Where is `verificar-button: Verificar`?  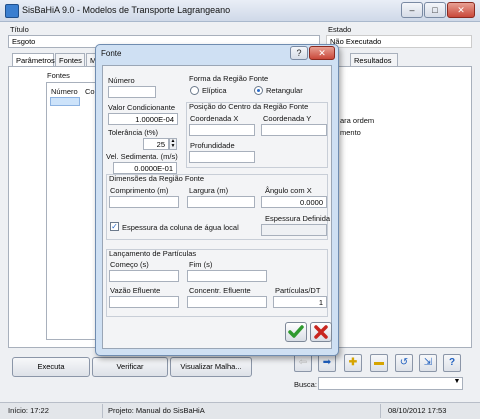 verificar-button: Verificar is located at coordinates (130, 367).